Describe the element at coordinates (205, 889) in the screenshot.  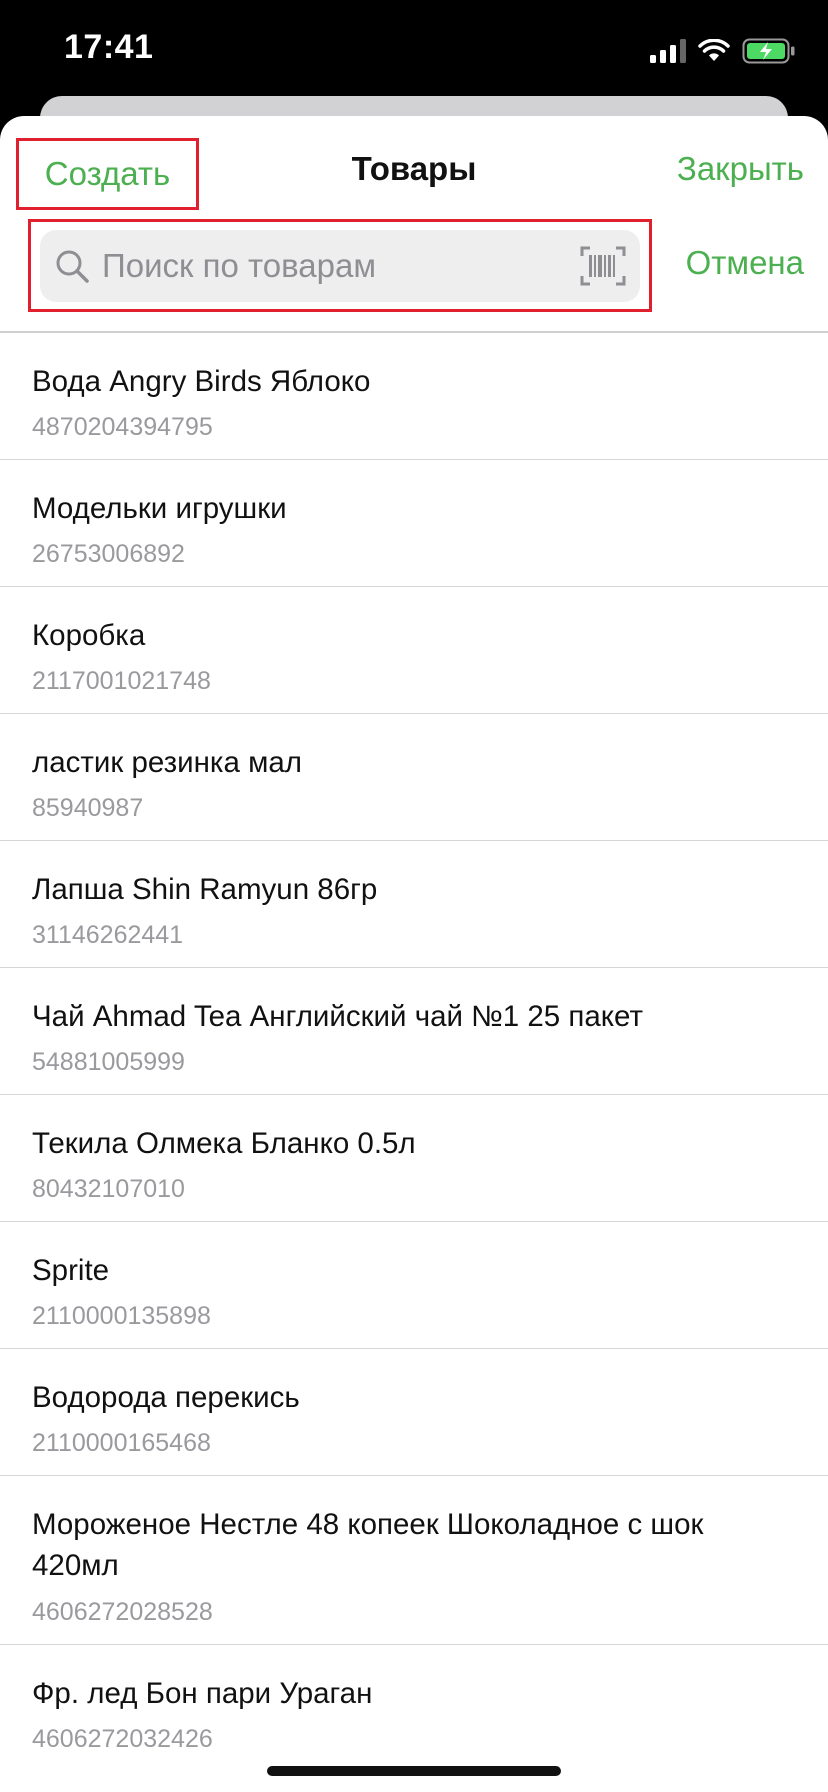
I see `product-name: Лапша Shin Ramyun 86гр` at that location.